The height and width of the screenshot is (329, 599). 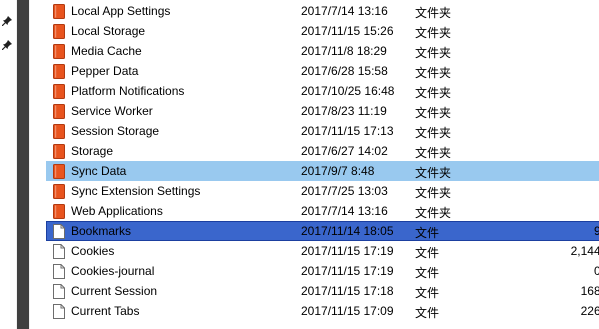 I want to click on item-size: 226 KB, so click(x=589, y=311).